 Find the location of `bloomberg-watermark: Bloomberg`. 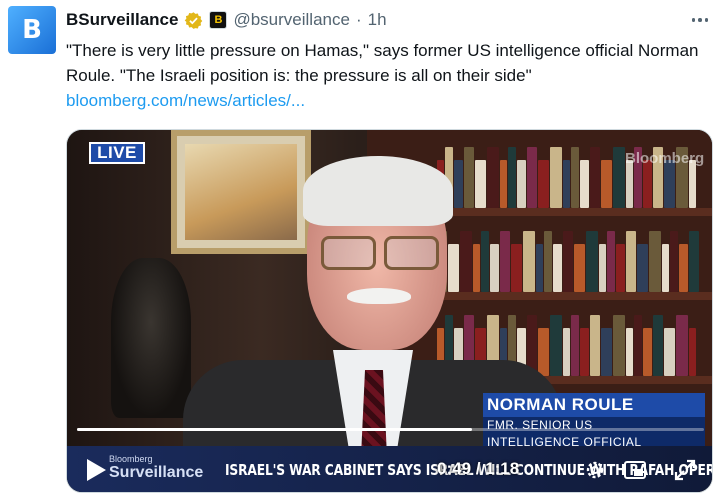

bloomberg-watermark: Bloomberg is located at coordinates (665, 158).